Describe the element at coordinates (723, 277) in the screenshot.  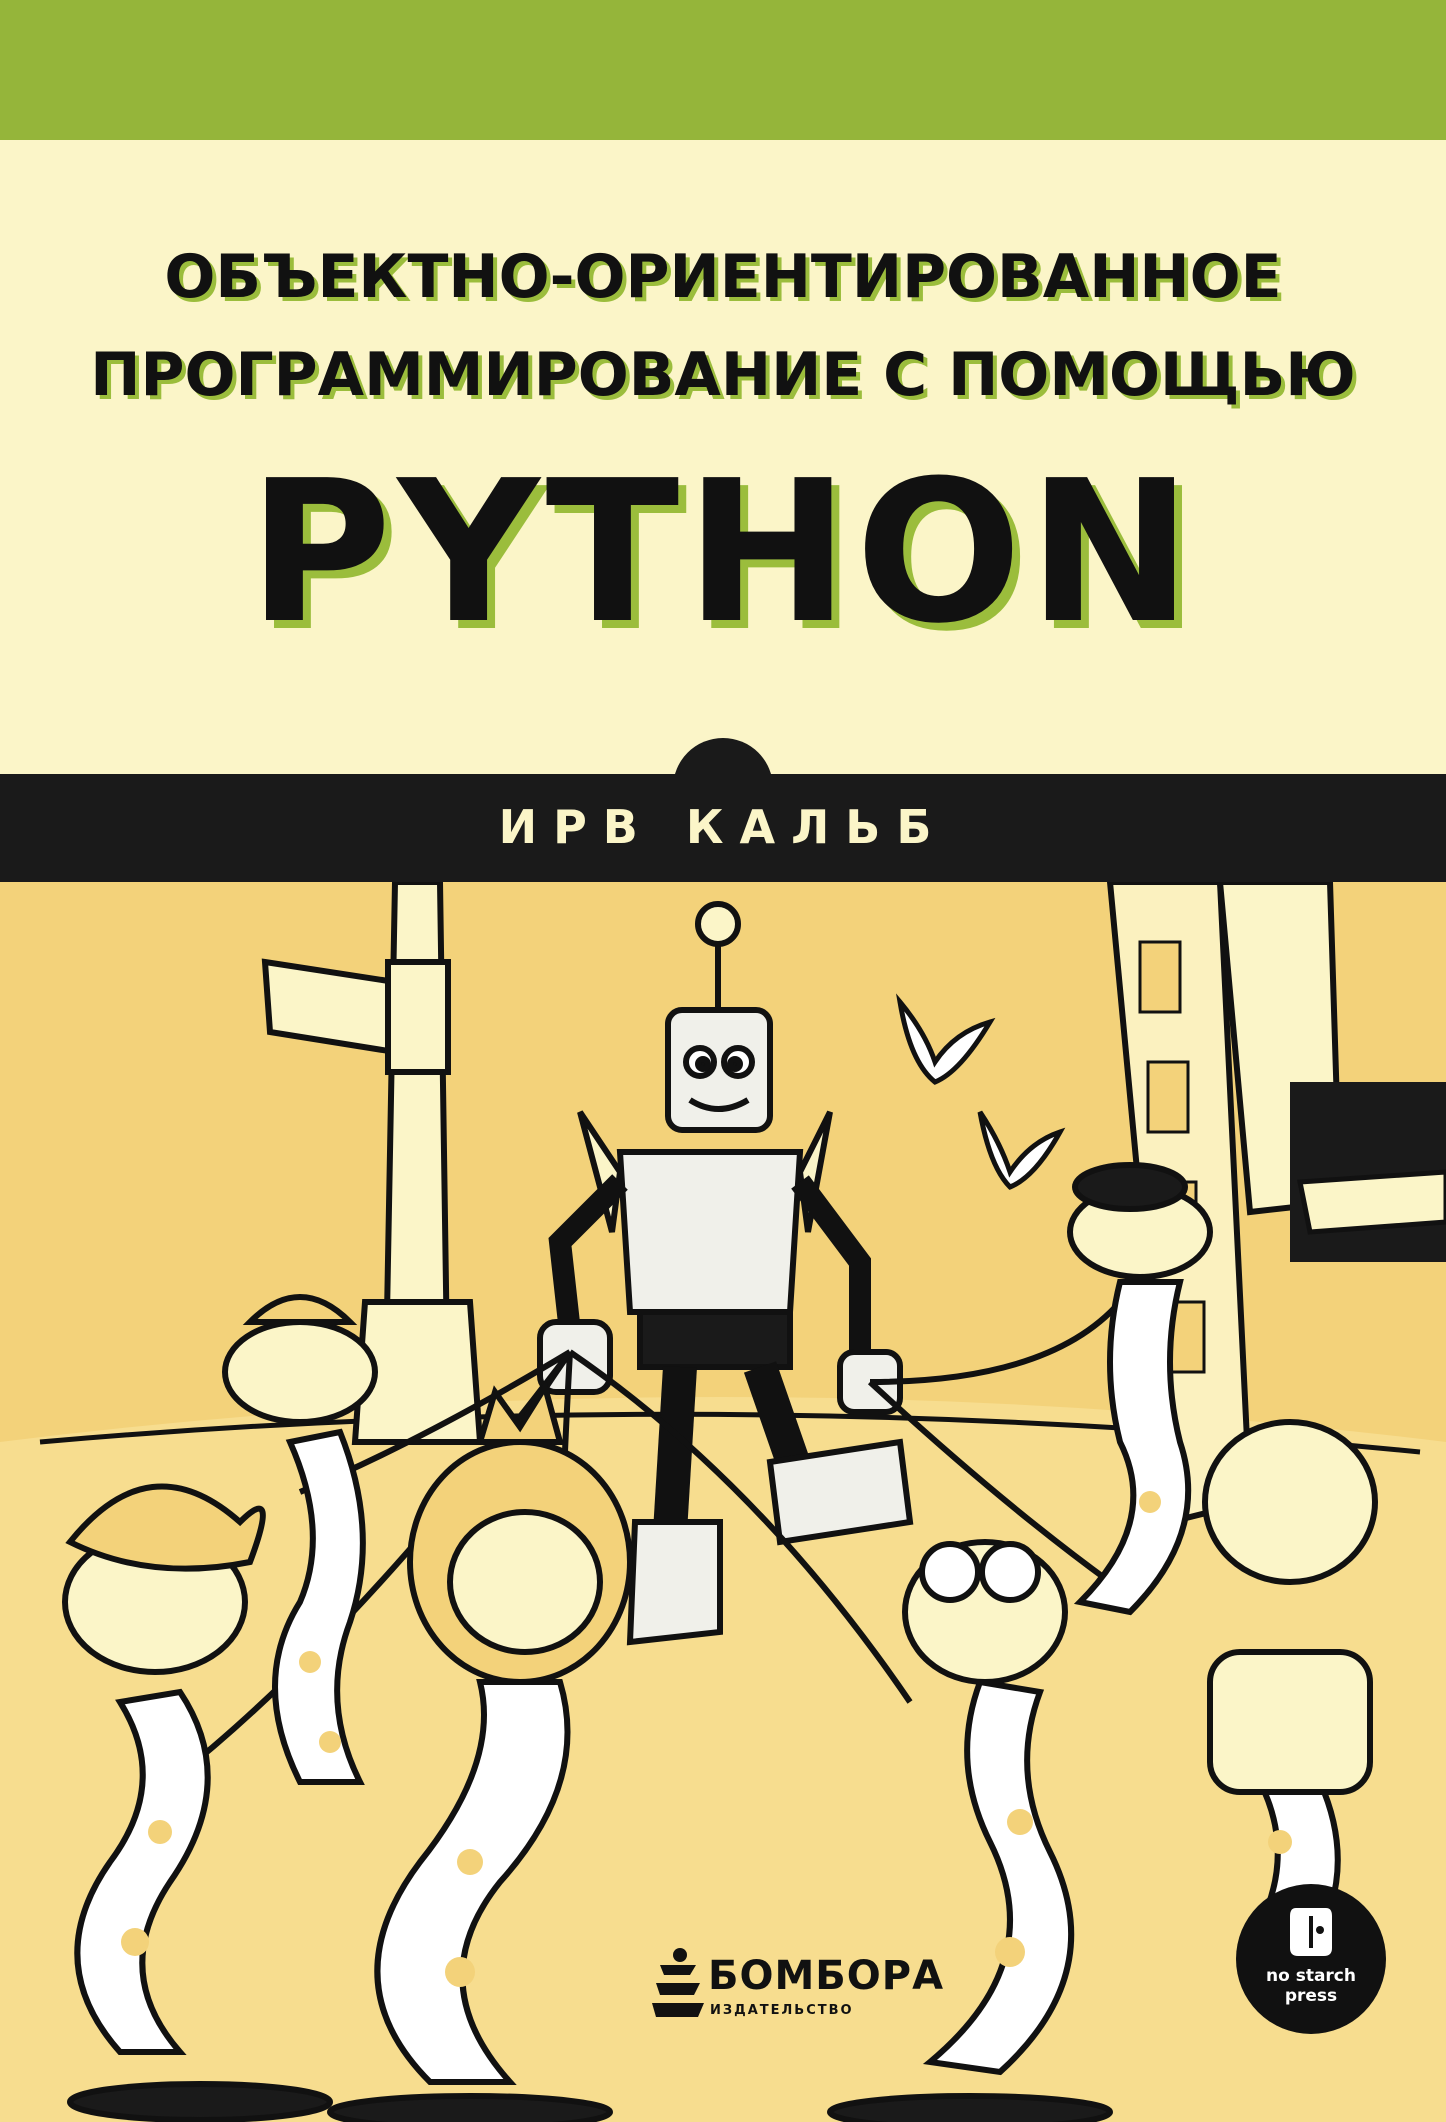
I see `subtitle-line-1: ОБЪЕКТНО-ОРИЕНТИРОВАННОЕ` at that location.